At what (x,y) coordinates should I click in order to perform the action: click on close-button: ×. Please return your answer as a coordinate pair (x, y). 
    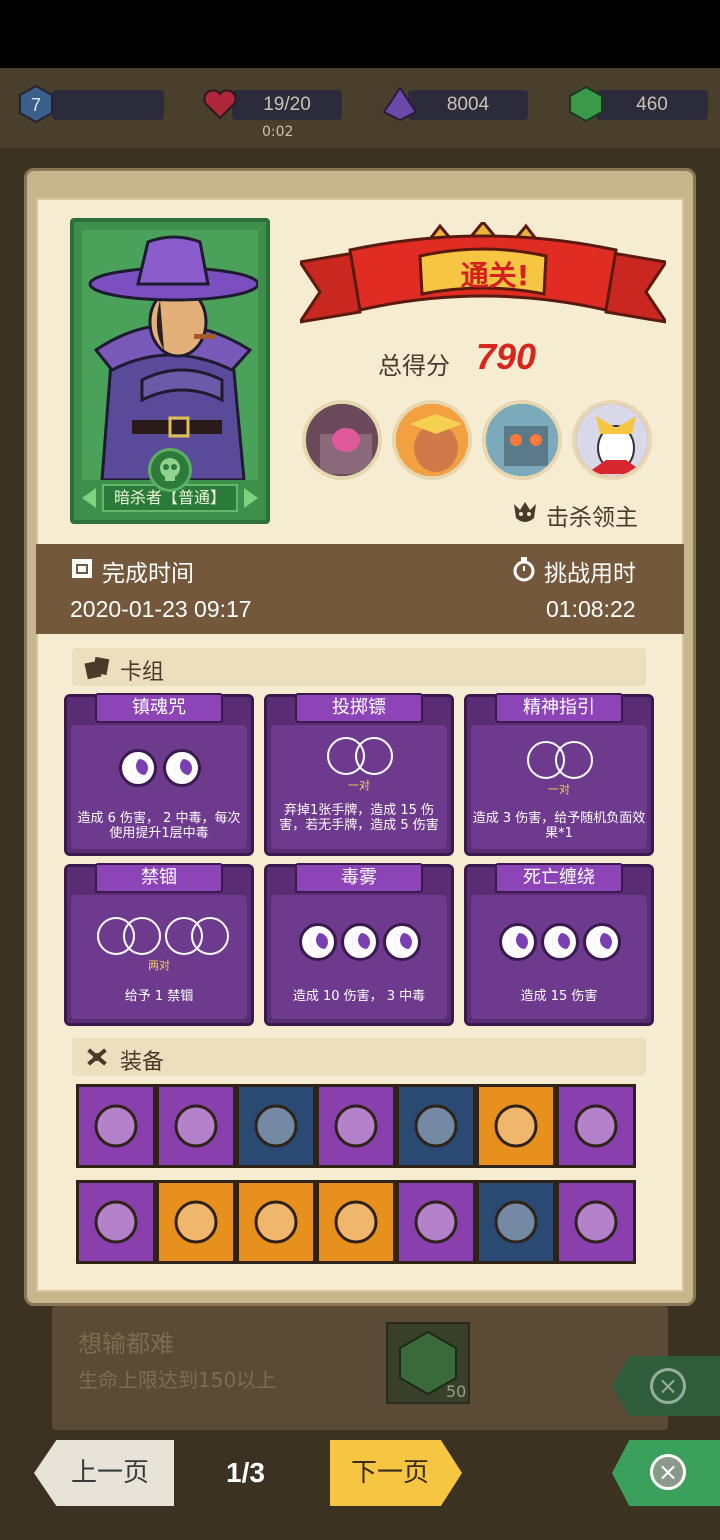
    Looking at the image, I should click on (666, 1473).